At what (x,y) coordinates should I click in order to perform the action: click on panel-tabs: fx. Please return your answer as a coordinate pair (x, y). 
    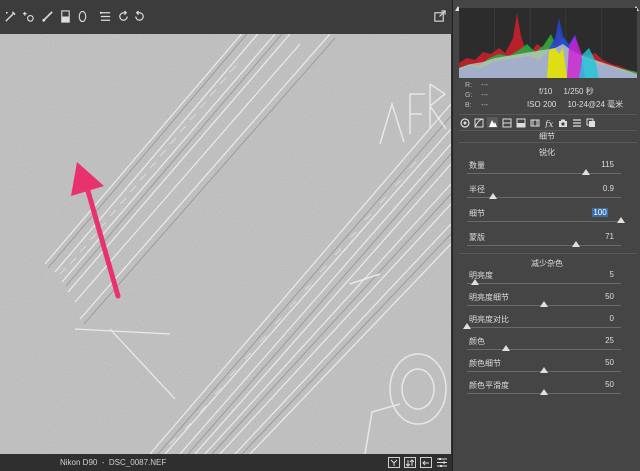
    Looking at the image, I should click on (548, 123).